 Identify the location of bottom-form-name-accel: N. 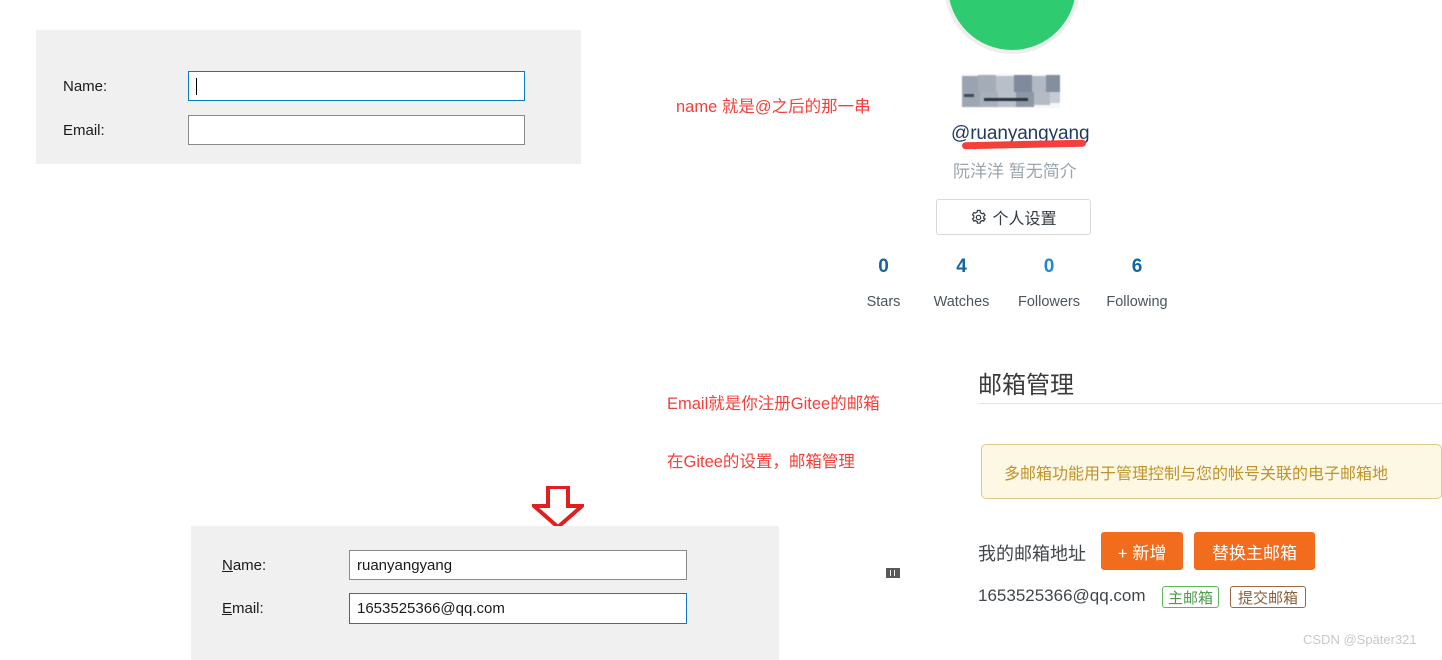
(227, 565).